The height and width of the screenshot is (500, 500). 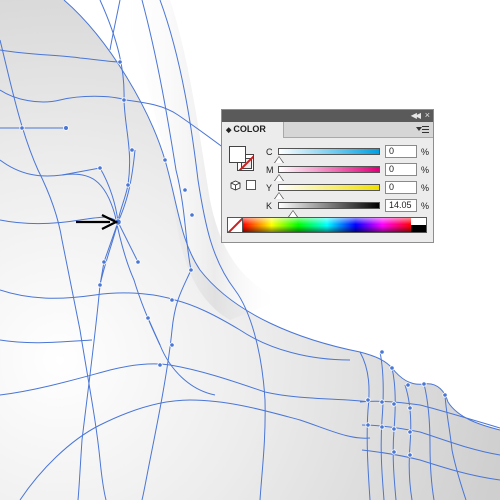 I want to click on double-chevron-left-icon: ◀◀, so click(x=416, y=115).